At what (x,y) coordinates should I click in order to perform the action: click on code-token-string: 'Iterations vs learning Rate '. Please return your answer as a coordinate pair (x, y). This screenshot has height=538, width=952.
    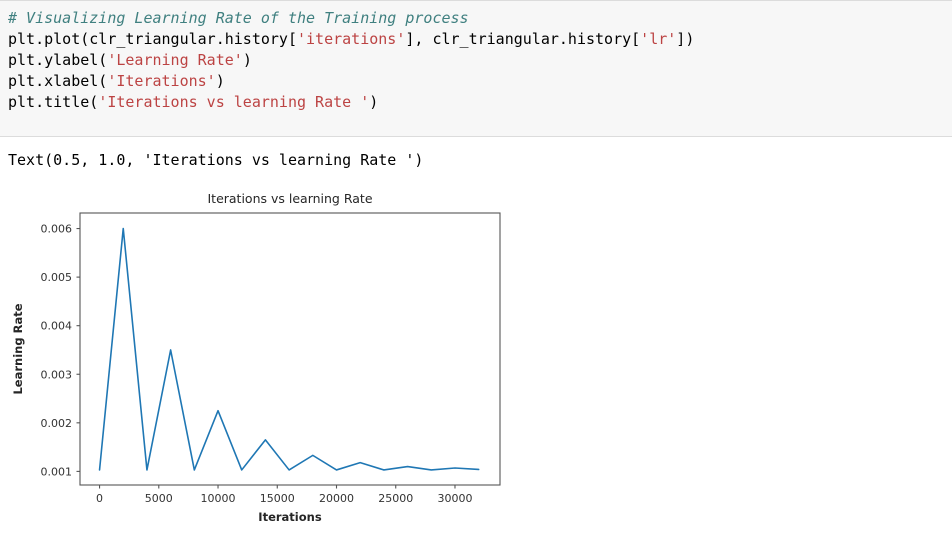
    Looking at the image, I should click on (234, 102).